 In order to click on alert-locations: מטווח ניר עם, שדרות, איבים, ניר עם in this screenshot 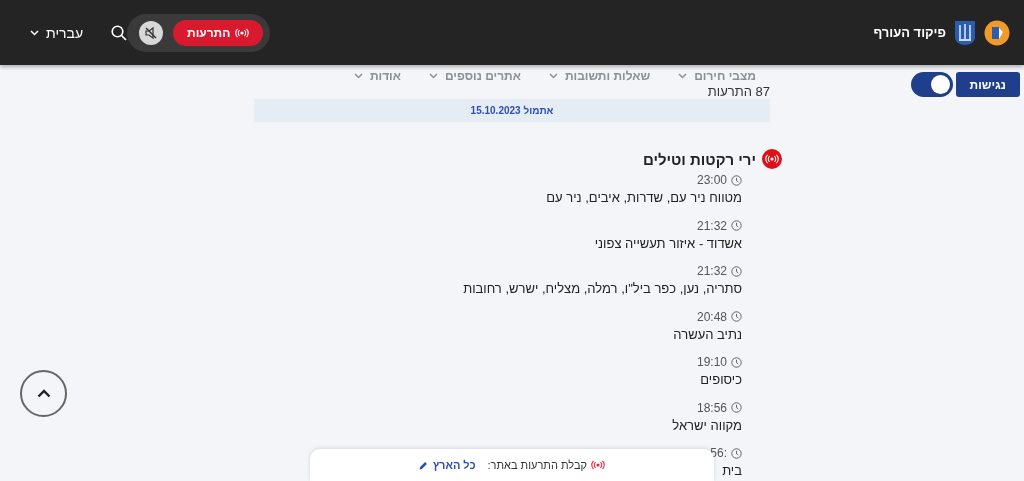, I will do `click(644, 198)`.